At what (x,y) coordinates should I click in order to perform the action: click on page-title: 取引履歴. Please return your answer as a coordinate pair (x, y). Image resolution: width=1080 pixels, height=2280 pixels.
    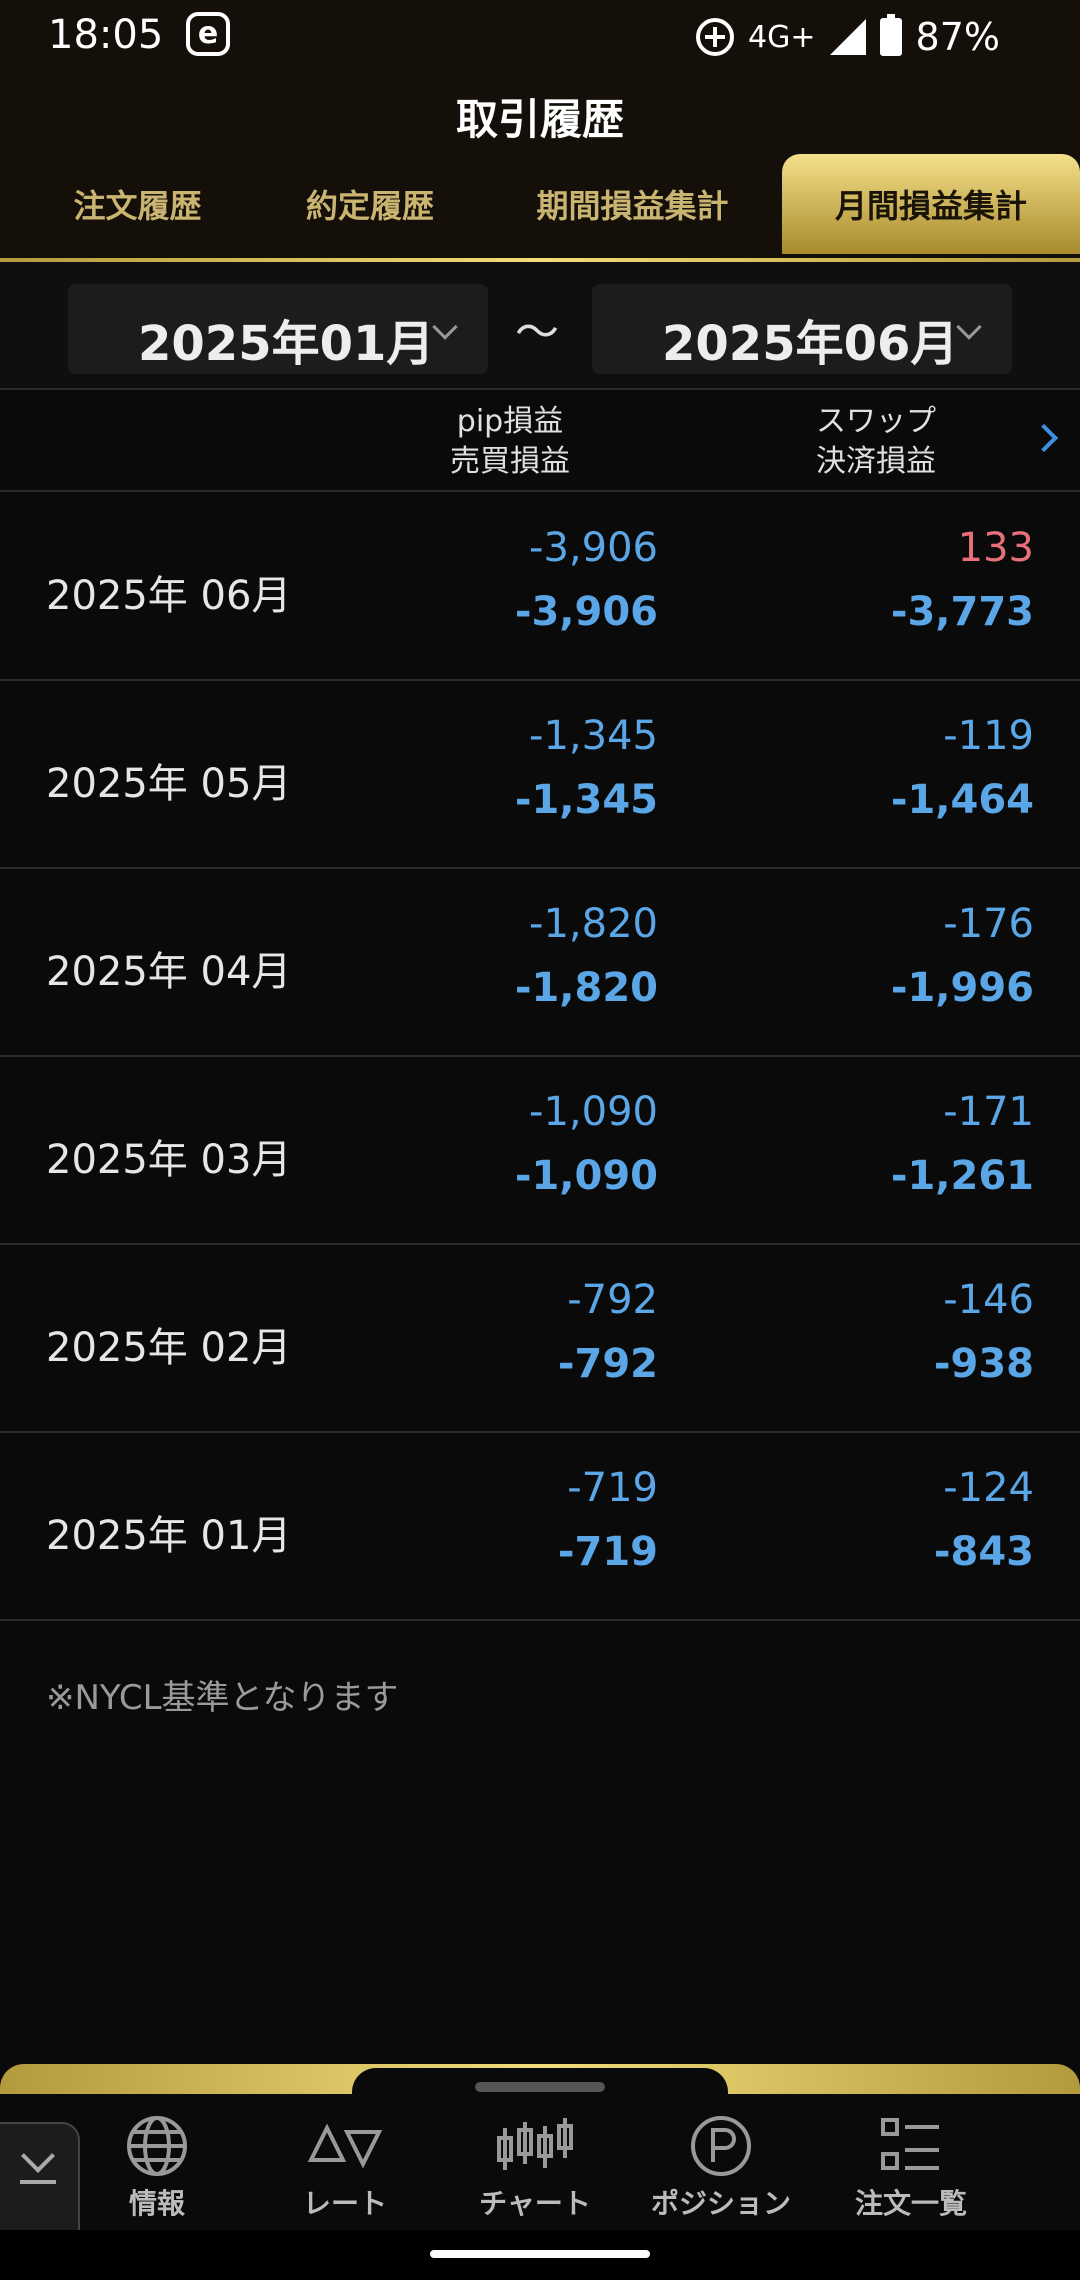
    Looking at the image, I should click on (539, 119).